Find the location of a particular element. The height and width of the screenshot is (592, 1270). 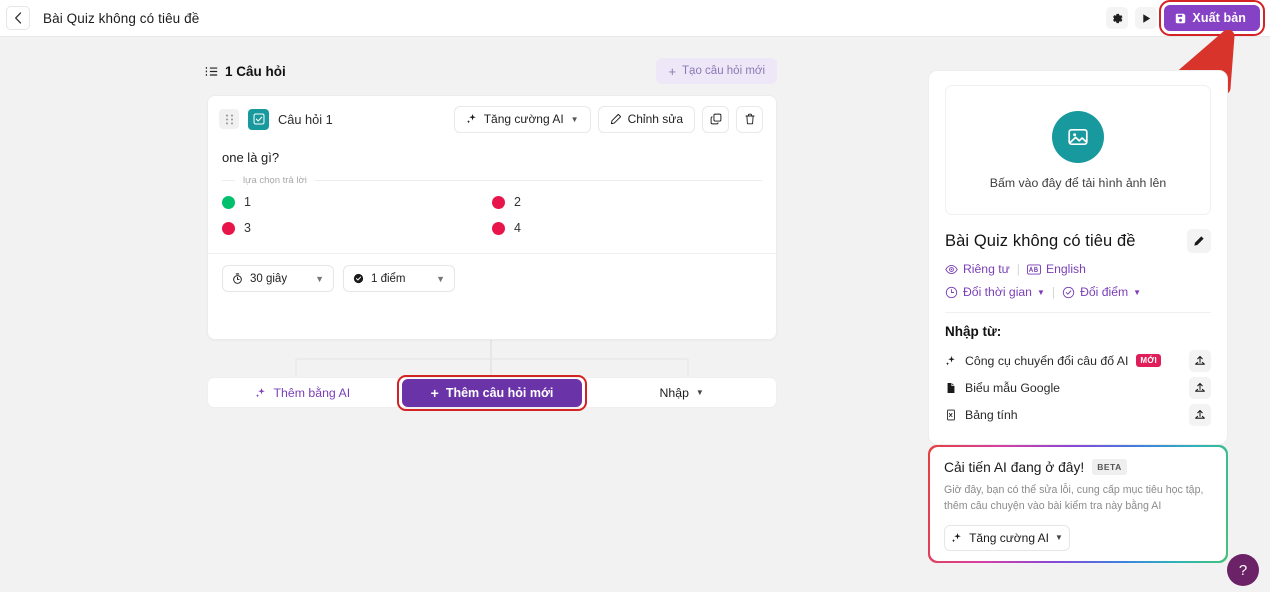

drag-handle-icon is located at coordinates (229, 119).